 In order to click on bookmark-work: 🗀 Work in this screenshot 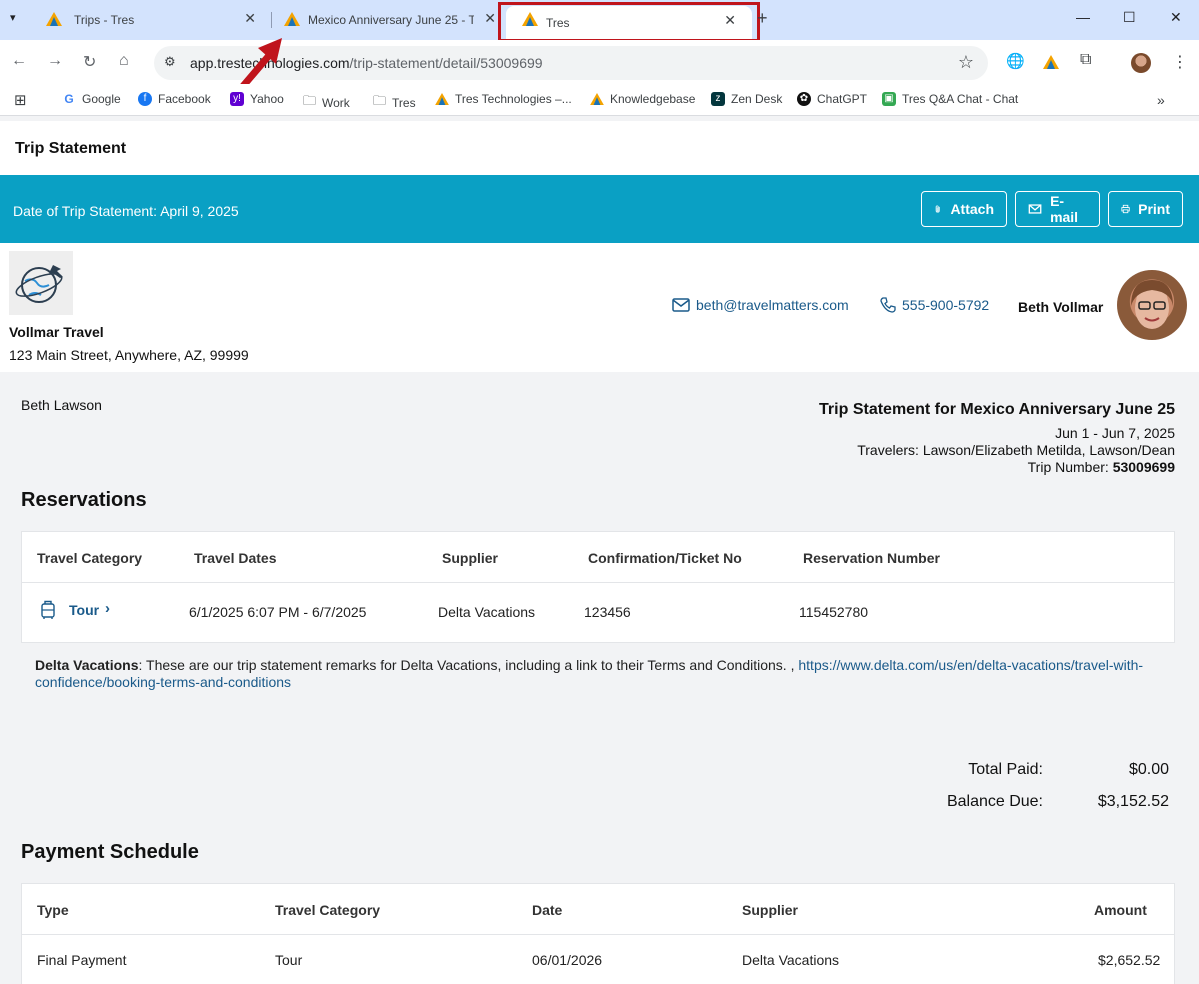, I will do `click(326, 103)`.